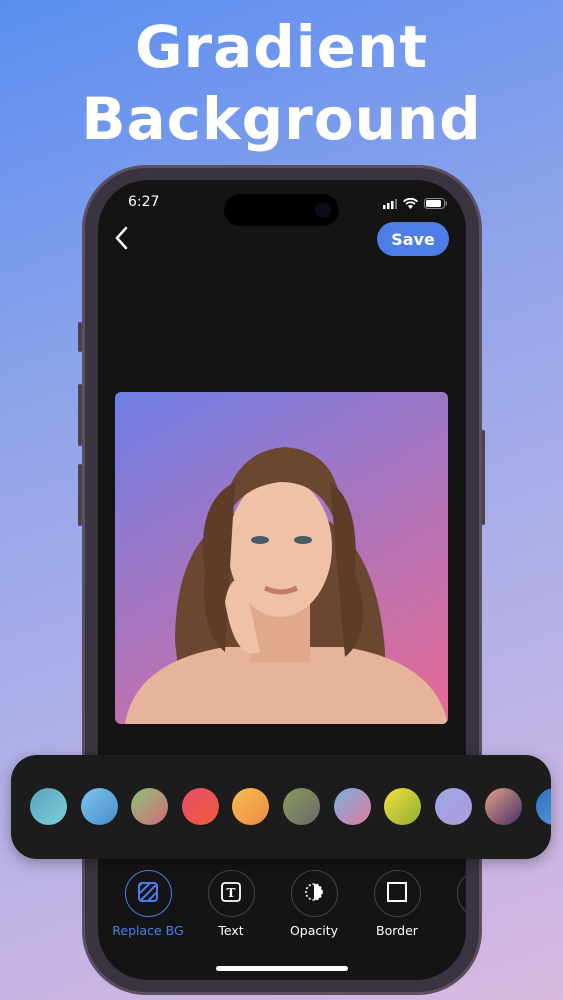  Describe the element at coordinates (453, 930) in the screenshot. I see `tool-label: Sh` at that location.